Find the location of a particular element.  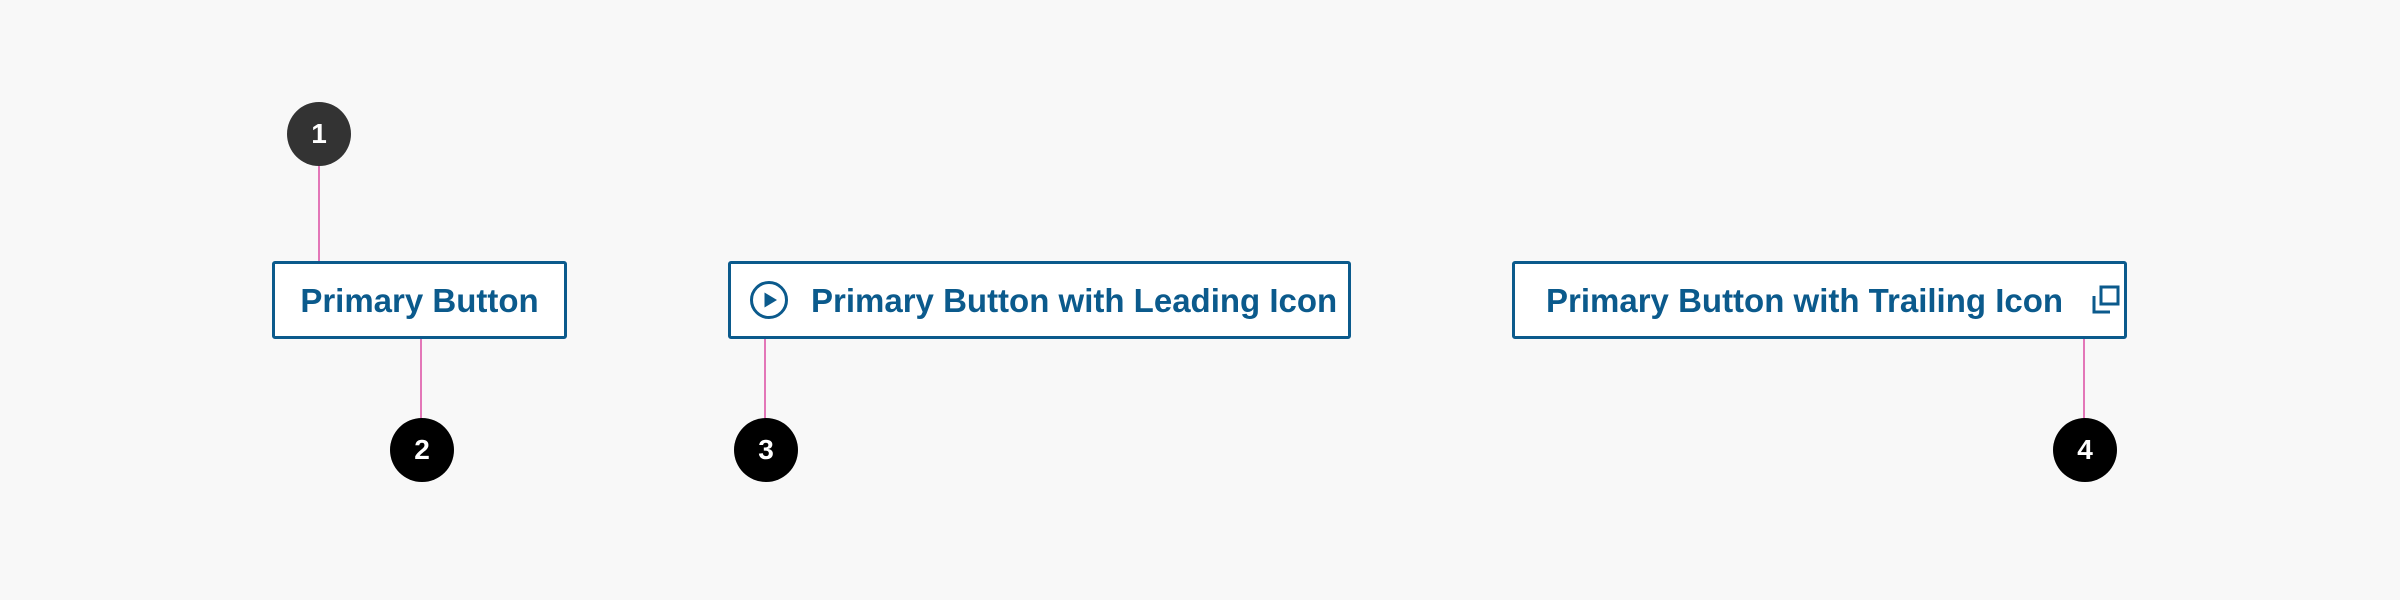

play-circle-icon is located at coordinates (769, 300).